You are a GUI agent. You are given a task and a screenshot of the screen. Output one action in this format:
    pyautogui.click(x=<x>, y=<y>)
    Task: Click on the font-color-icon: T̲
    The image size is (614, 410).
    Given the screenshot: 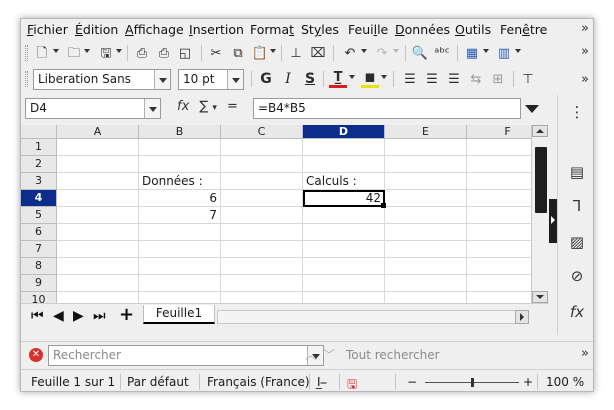 What is the action you would take?
    pyautogui.click(x=338, y=79)
    